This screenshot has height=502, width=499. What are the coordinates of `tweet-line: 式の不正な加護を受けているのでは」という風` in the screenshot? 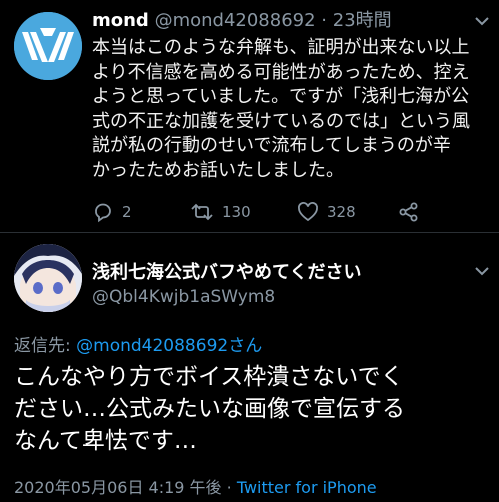 It's located at (281, 121).